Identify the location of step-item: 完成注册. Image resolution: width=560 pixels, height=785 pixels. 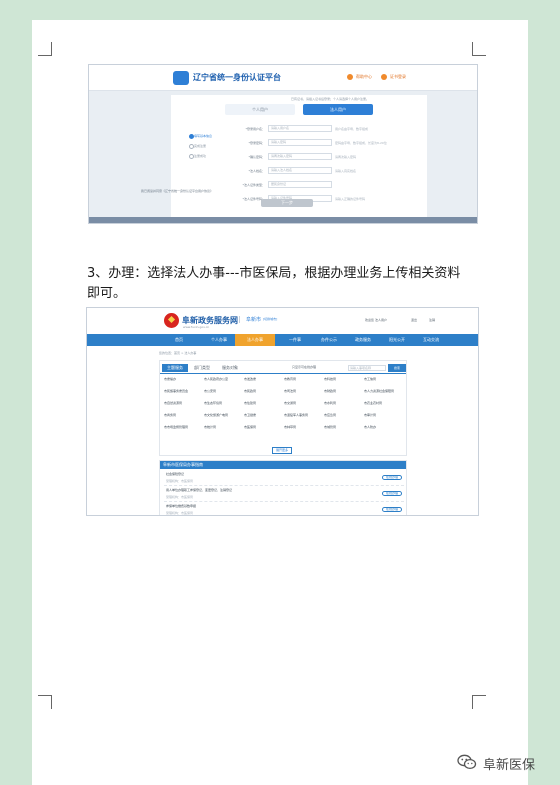
(204, 146).